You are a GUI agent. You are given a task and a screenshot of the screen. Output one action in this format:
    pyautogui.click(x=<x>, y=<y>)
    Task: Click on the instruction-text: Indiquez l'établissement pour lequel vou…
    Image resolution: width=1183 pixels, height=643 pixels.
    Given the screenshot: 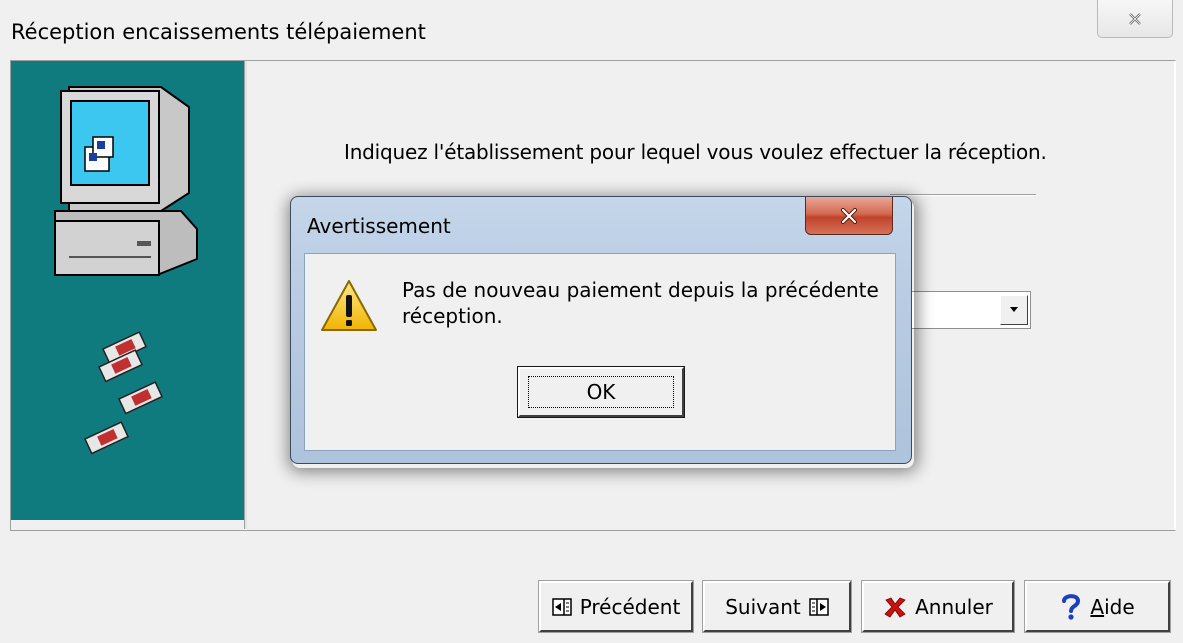 What is the action you would take?
    pyautogui.click(x=695, y=152)
    